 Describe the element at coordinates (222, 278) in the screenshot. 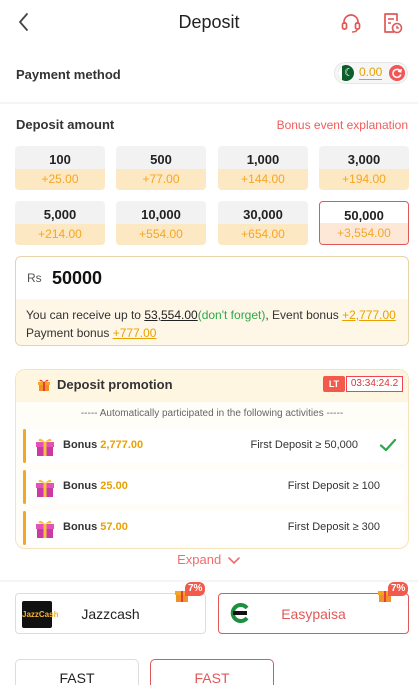

I see `amount-input` at that location.